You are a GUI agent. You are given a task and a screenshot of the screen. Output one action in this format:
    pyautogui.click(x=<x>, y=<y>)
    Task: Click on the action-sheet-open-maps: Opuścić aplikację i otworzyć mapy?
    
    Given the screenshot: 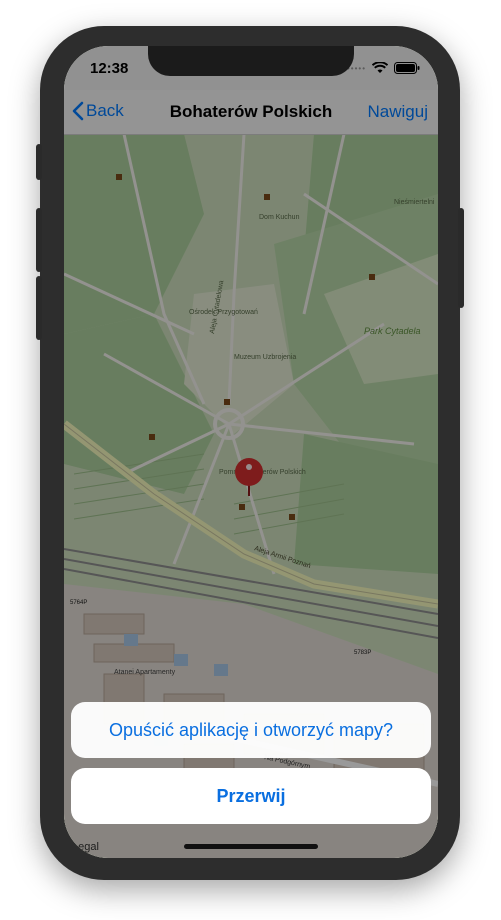 What is the action you would take?
    pyautogui.click(x=251, y=730)
    